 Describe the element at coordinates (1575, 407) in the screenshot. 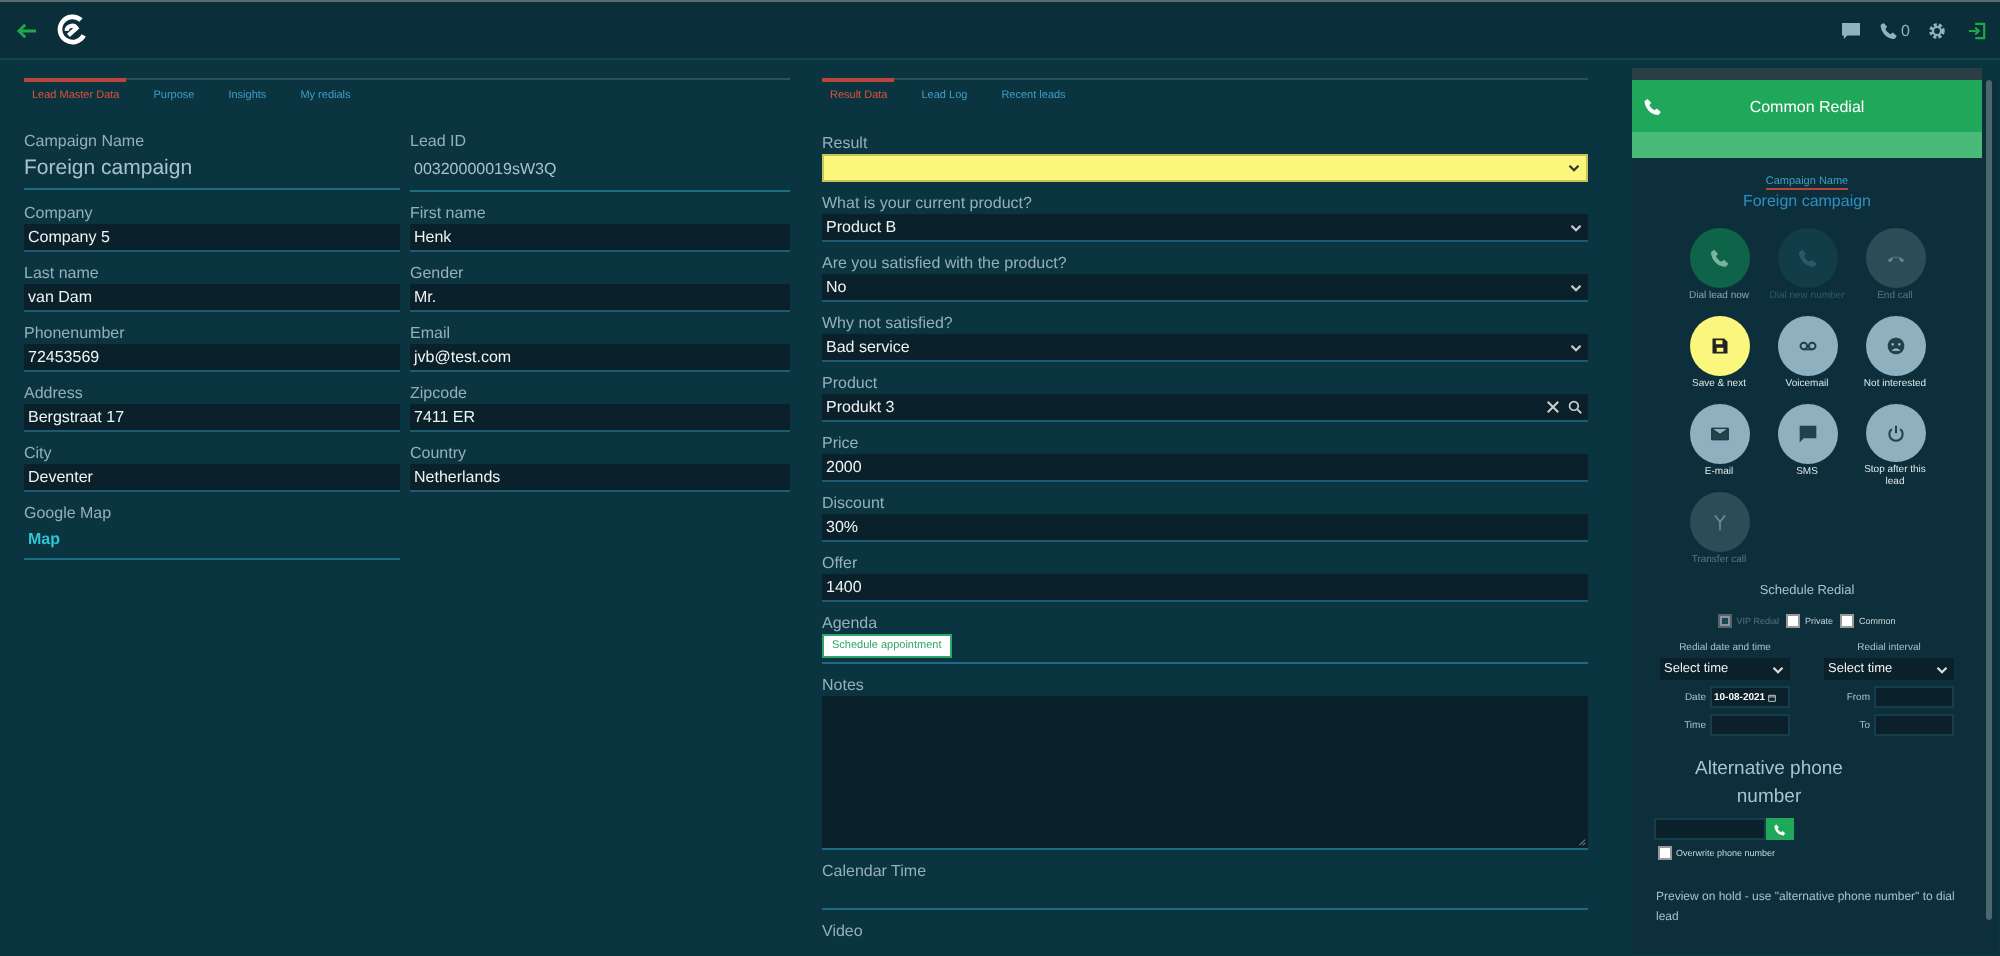

I see `search-icon` at that location.